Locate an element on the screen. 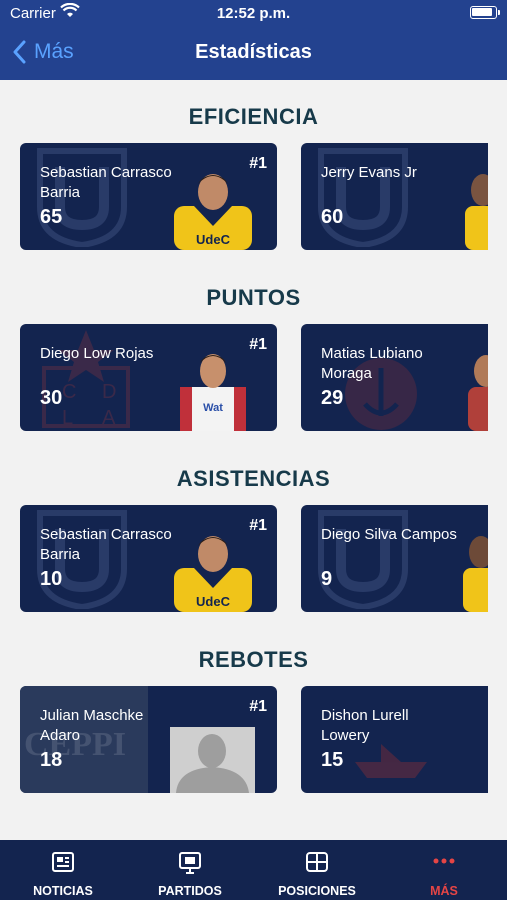 This screenshot has height=900, width=507. standings-icon is located at coordinates (317, 862).